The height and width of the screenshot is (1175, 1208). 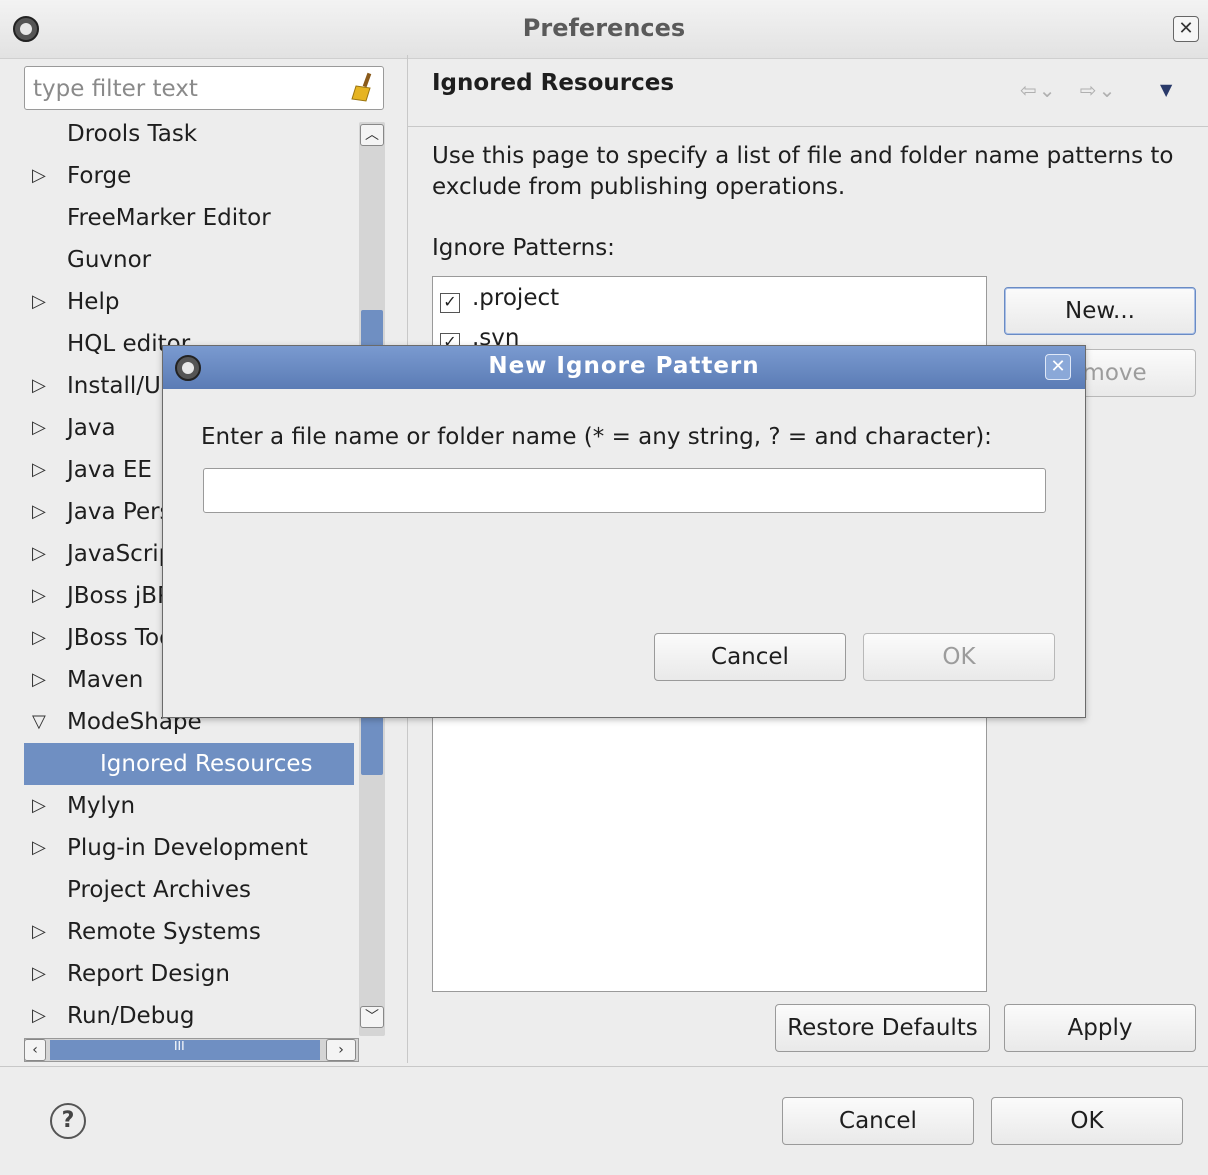 I want to click on tree-item-label: Maven, so click(x=105, y=680).